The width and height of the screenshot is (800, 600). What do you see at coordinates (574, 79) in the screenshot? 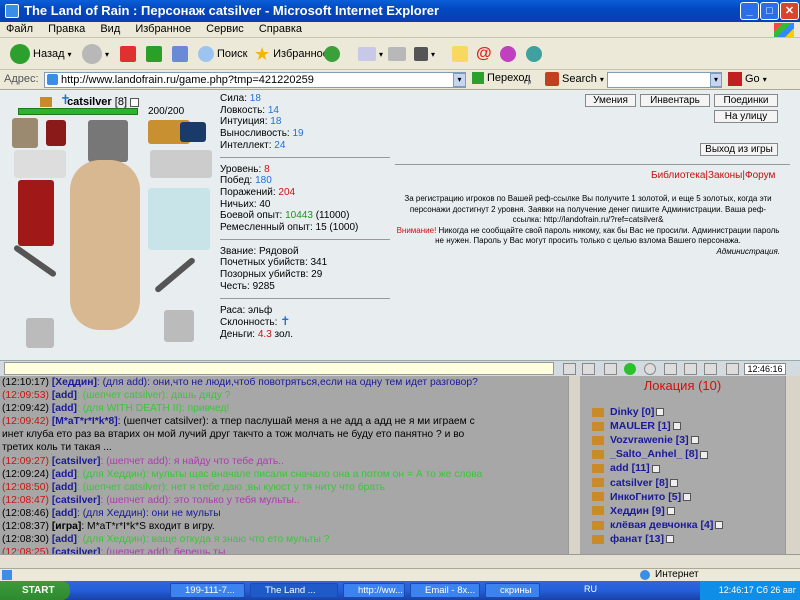
I see `search-toolbar-button: Search ▾` at bounding box center [574, 79].